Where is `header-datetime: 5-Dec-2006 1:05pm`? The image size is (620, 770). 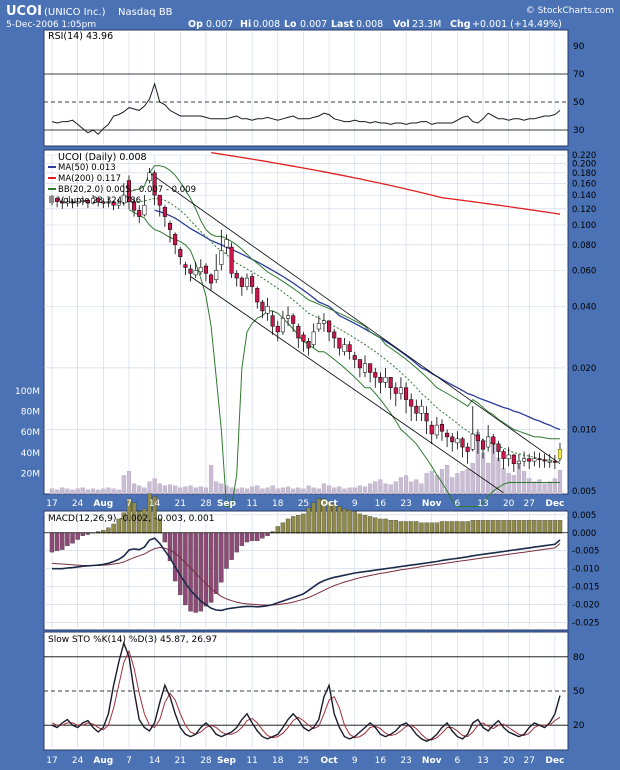
header-datetime: 5-Dec-2006 1:05pm is located at coordinates (51, 25).